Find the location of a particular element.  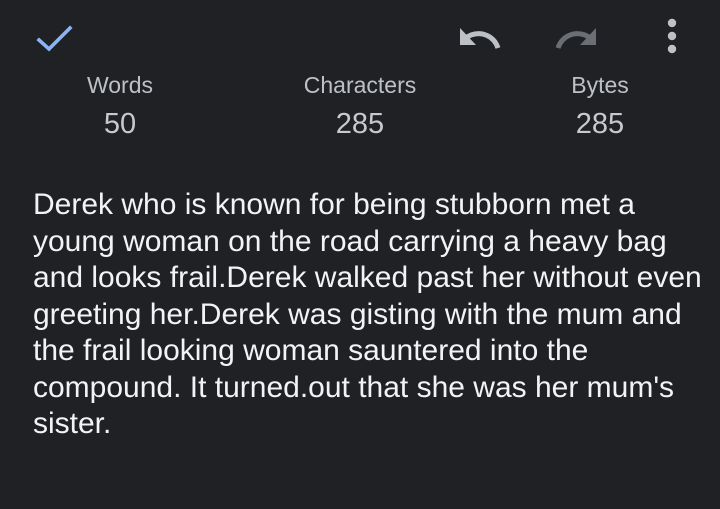

bytes-stat: Bytes 285 is located at coordinates (600, 106).